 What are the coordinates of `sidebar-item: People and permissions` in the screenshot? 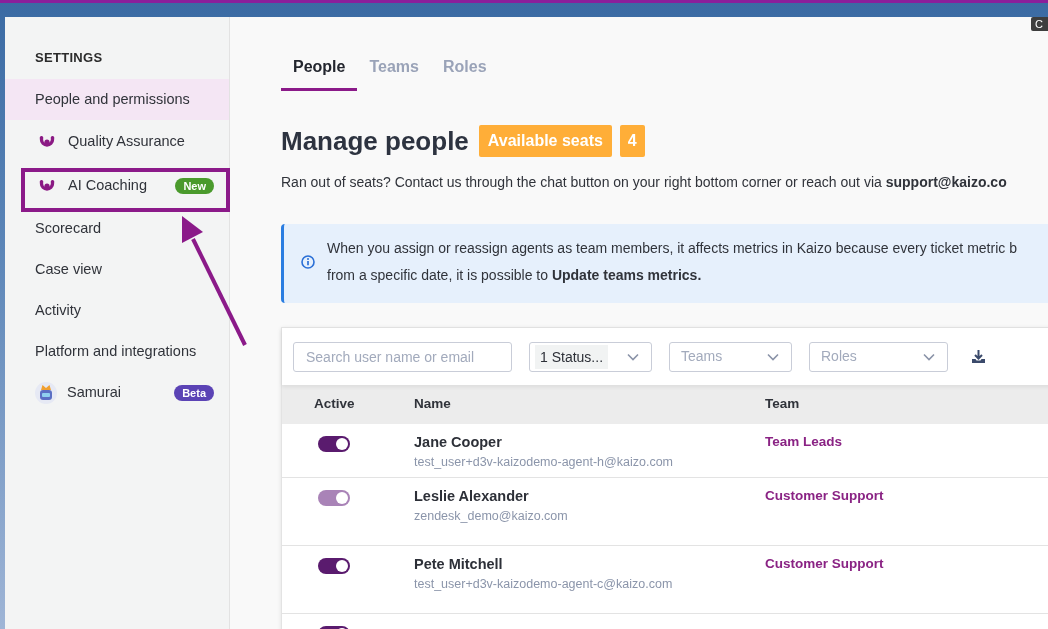 It's located at (117, 99).